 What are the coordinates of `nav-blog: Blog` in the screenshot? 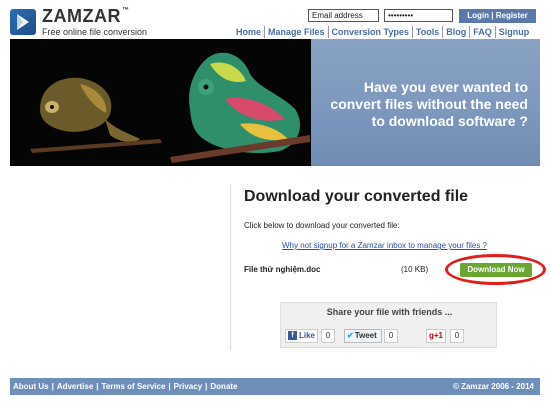 It's located at (455, 32).